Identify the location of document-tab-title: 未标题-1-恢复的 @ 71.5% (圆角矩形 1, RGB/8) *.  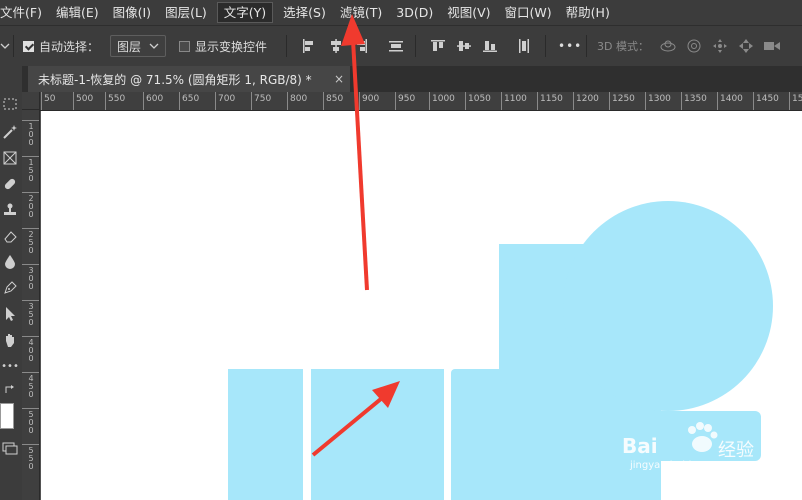
(175, 79).